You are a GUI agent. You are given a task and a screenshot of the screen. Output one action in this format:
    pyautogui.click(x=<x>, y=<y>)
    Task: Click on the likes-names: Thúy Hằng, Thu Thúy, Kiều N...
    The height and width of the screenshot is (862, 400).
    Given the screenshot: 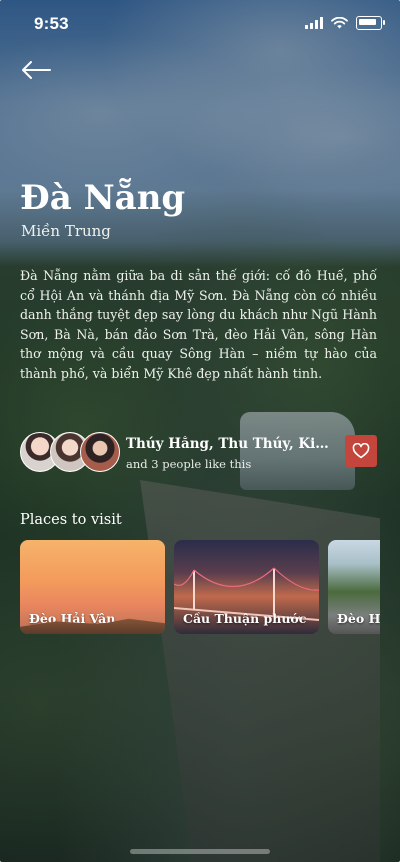 What is the action you would take?
    pyautogui.click(x=229, y=444)
    